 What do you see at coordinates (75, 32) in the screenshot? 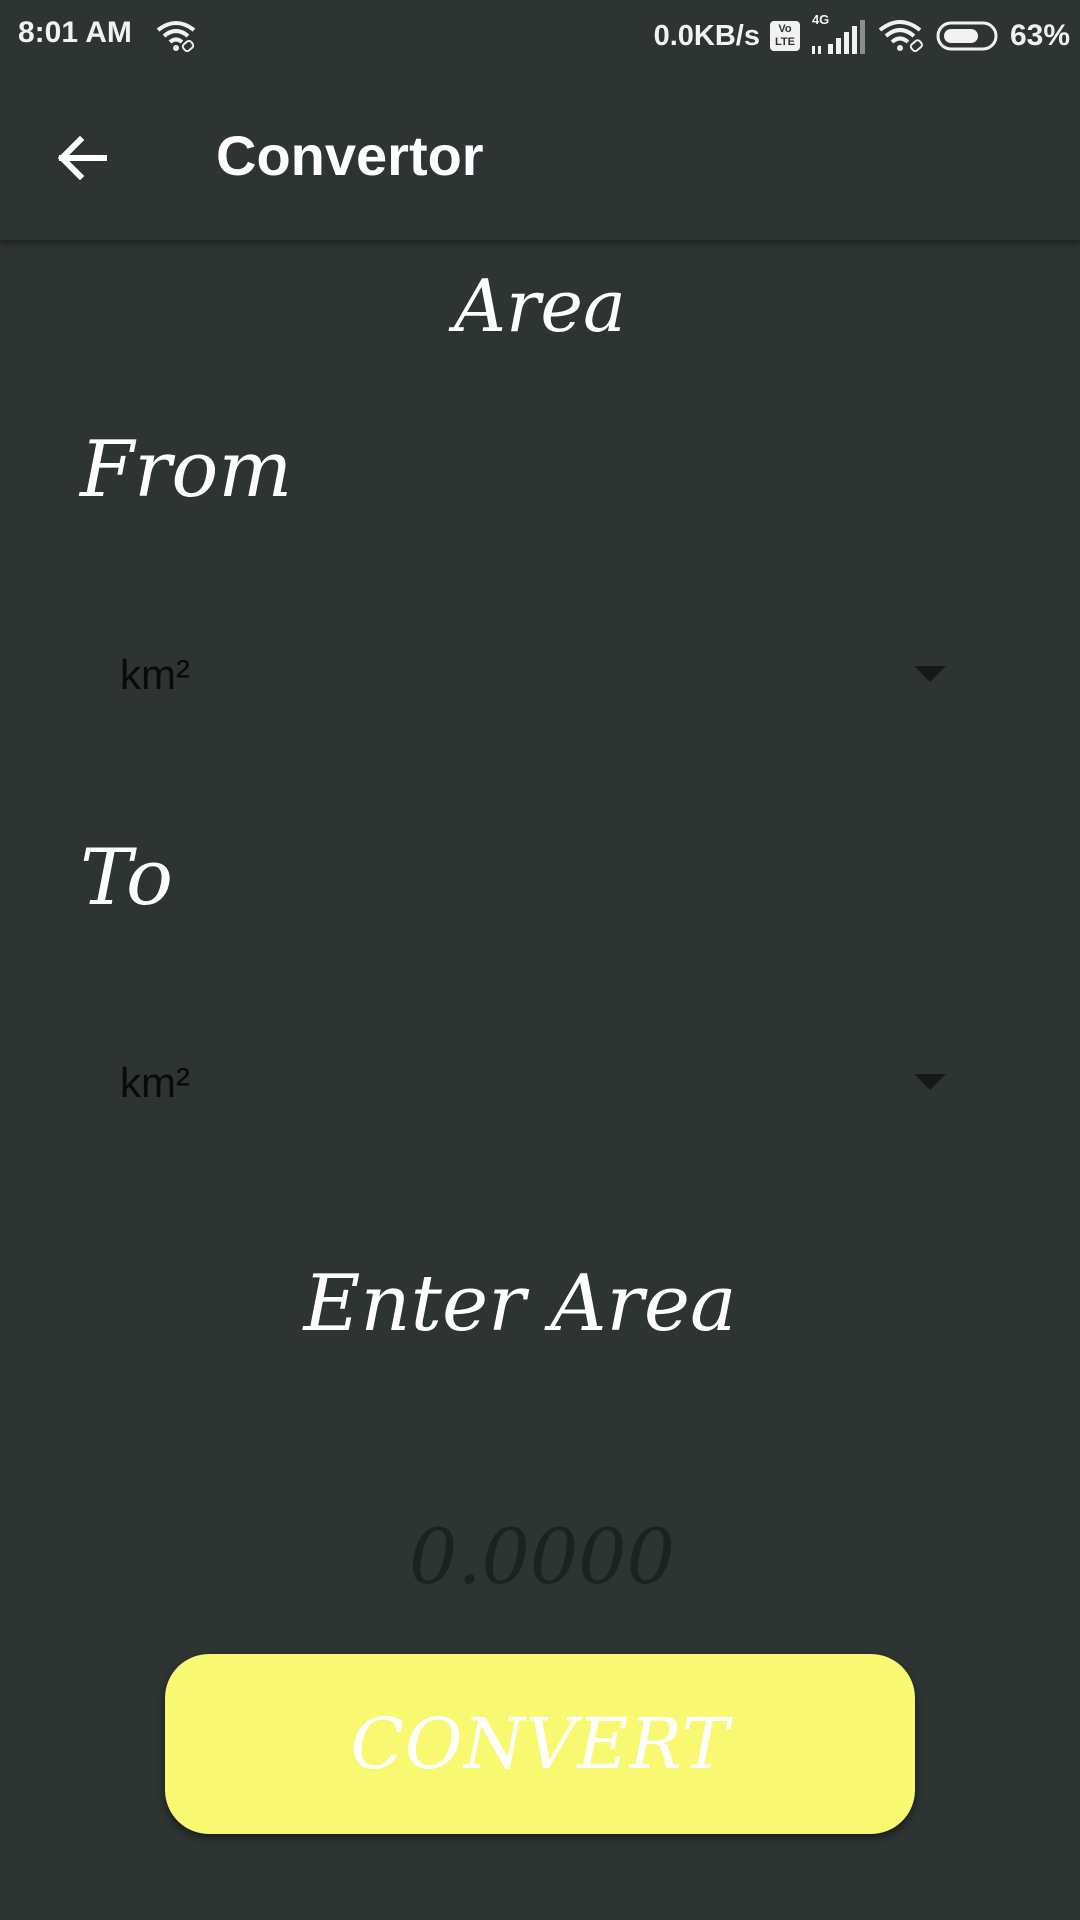
I see `status-time: 8:01 AM` at bounding box center [75, 32].